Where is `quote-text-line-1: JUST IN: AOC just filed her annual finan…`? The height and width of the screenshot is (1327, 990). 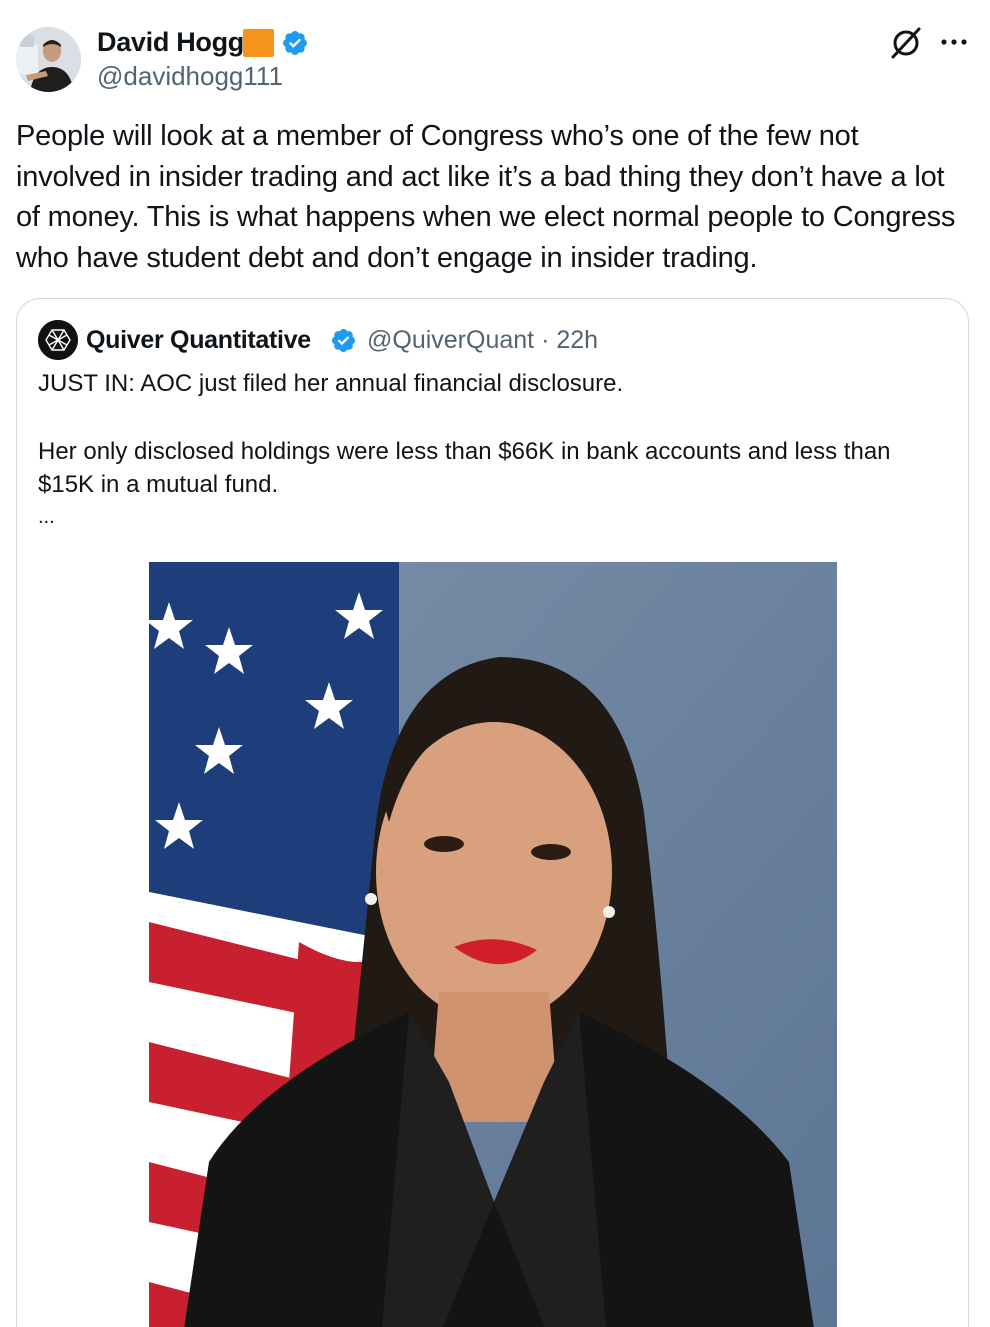
quote-text-line-1: JUST IN: AOC just filed her annual finan… is located at coordinates (331, 383).